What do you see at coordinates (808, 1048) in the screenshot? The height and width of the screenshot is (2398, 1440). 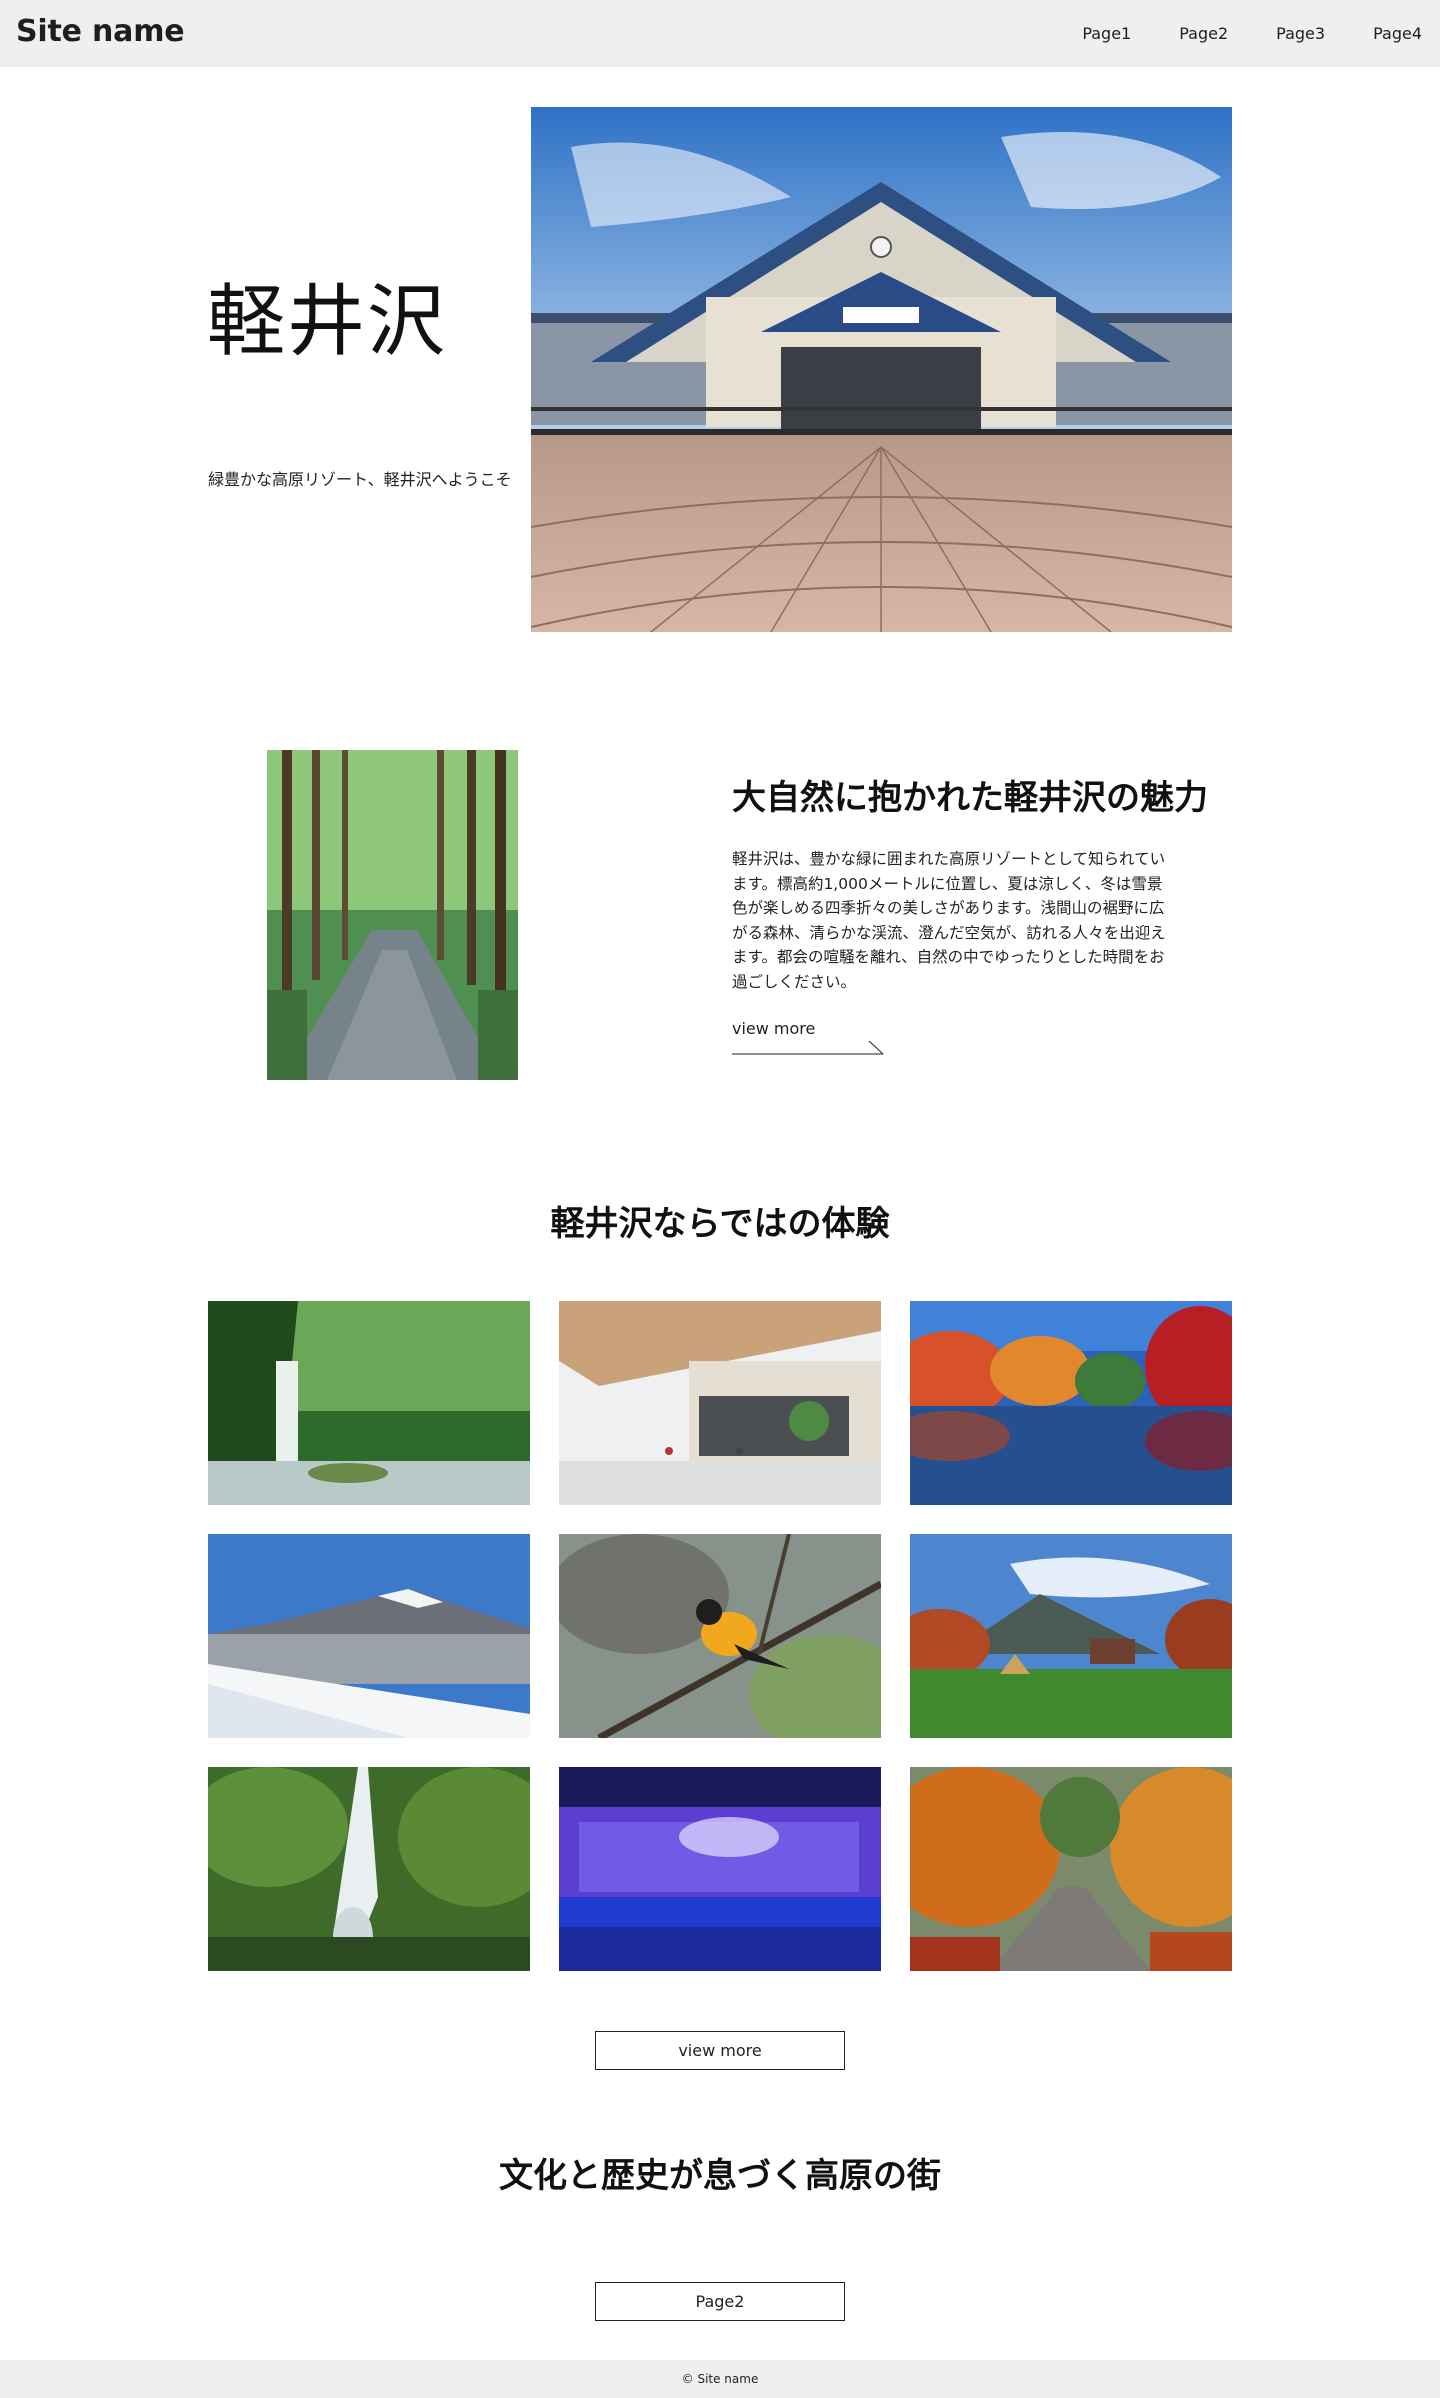 I see `arrow-right-icon` at bounding box center [808, 1048].